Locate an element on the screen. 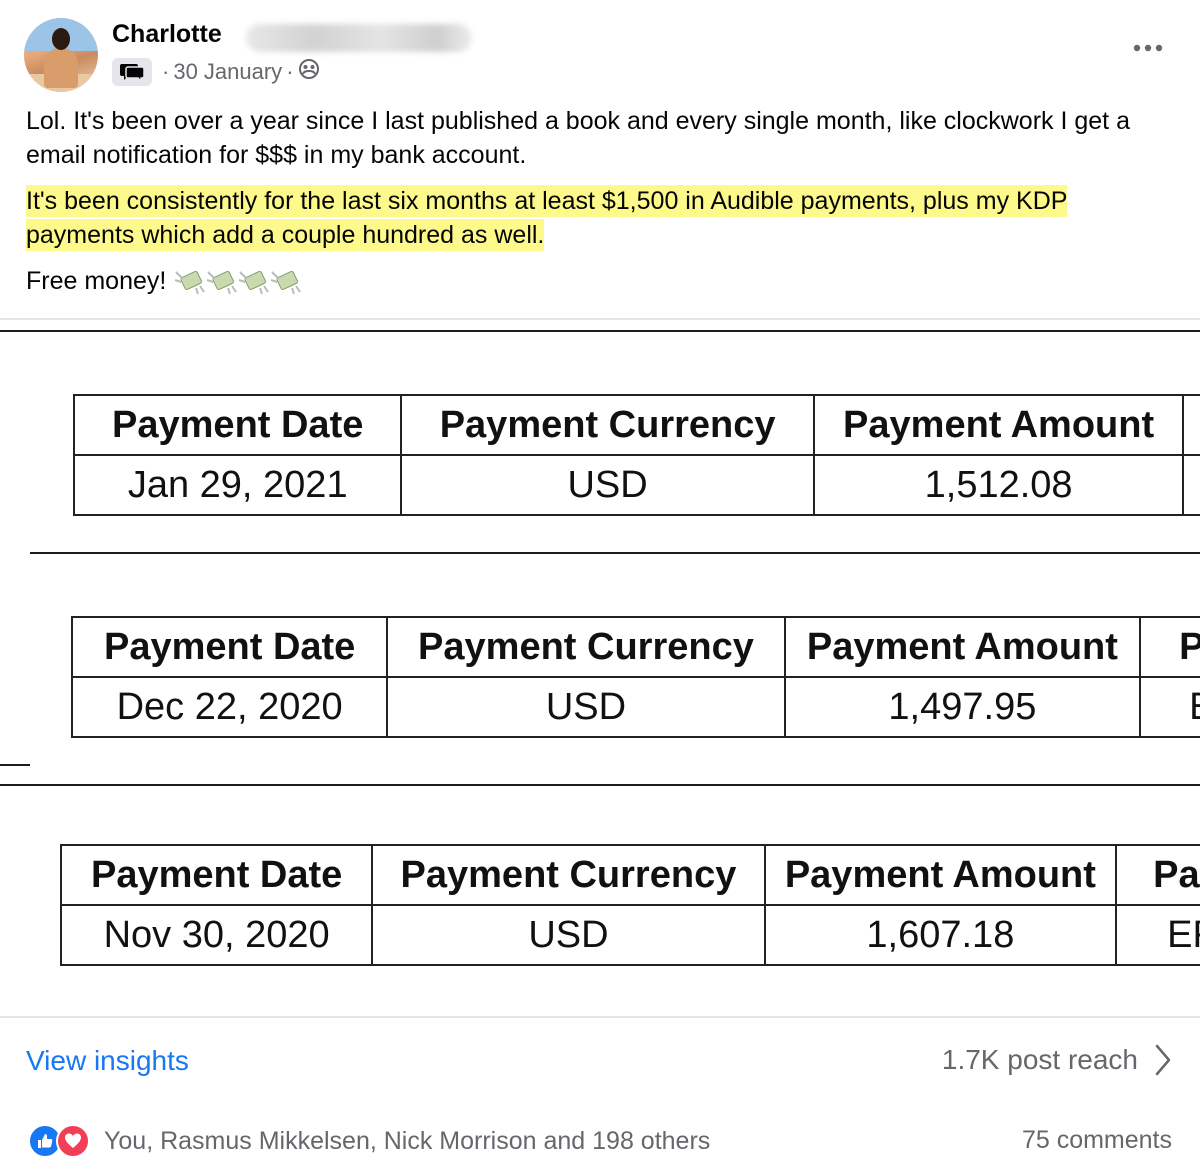  ellipsis-icon is located at coordinates (1148, 48).